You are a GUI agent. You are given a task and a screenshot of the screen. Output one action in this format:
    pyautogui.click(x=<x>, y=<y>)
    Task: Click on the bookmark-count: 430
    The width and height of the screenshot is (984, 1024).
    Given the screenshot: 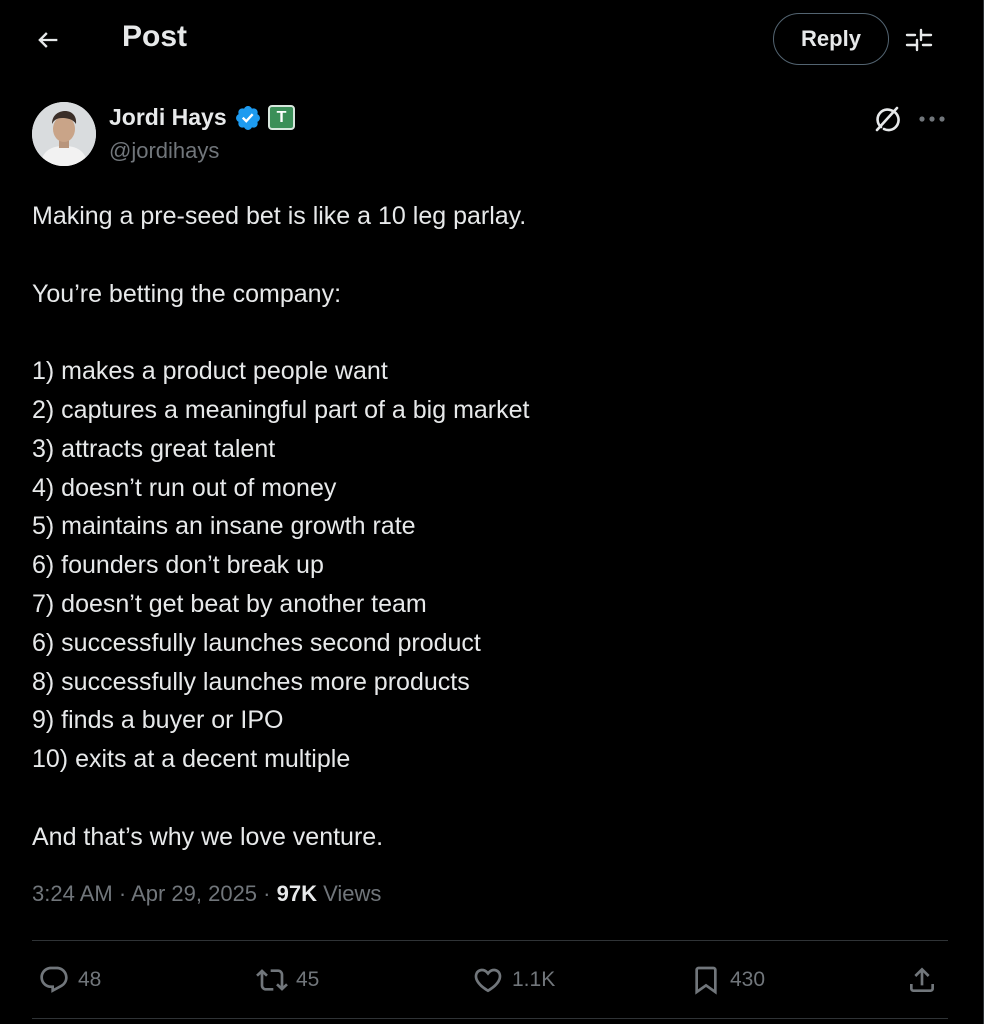 What is the action you would take?
    pyautogui.click(x=748, y=979)
    